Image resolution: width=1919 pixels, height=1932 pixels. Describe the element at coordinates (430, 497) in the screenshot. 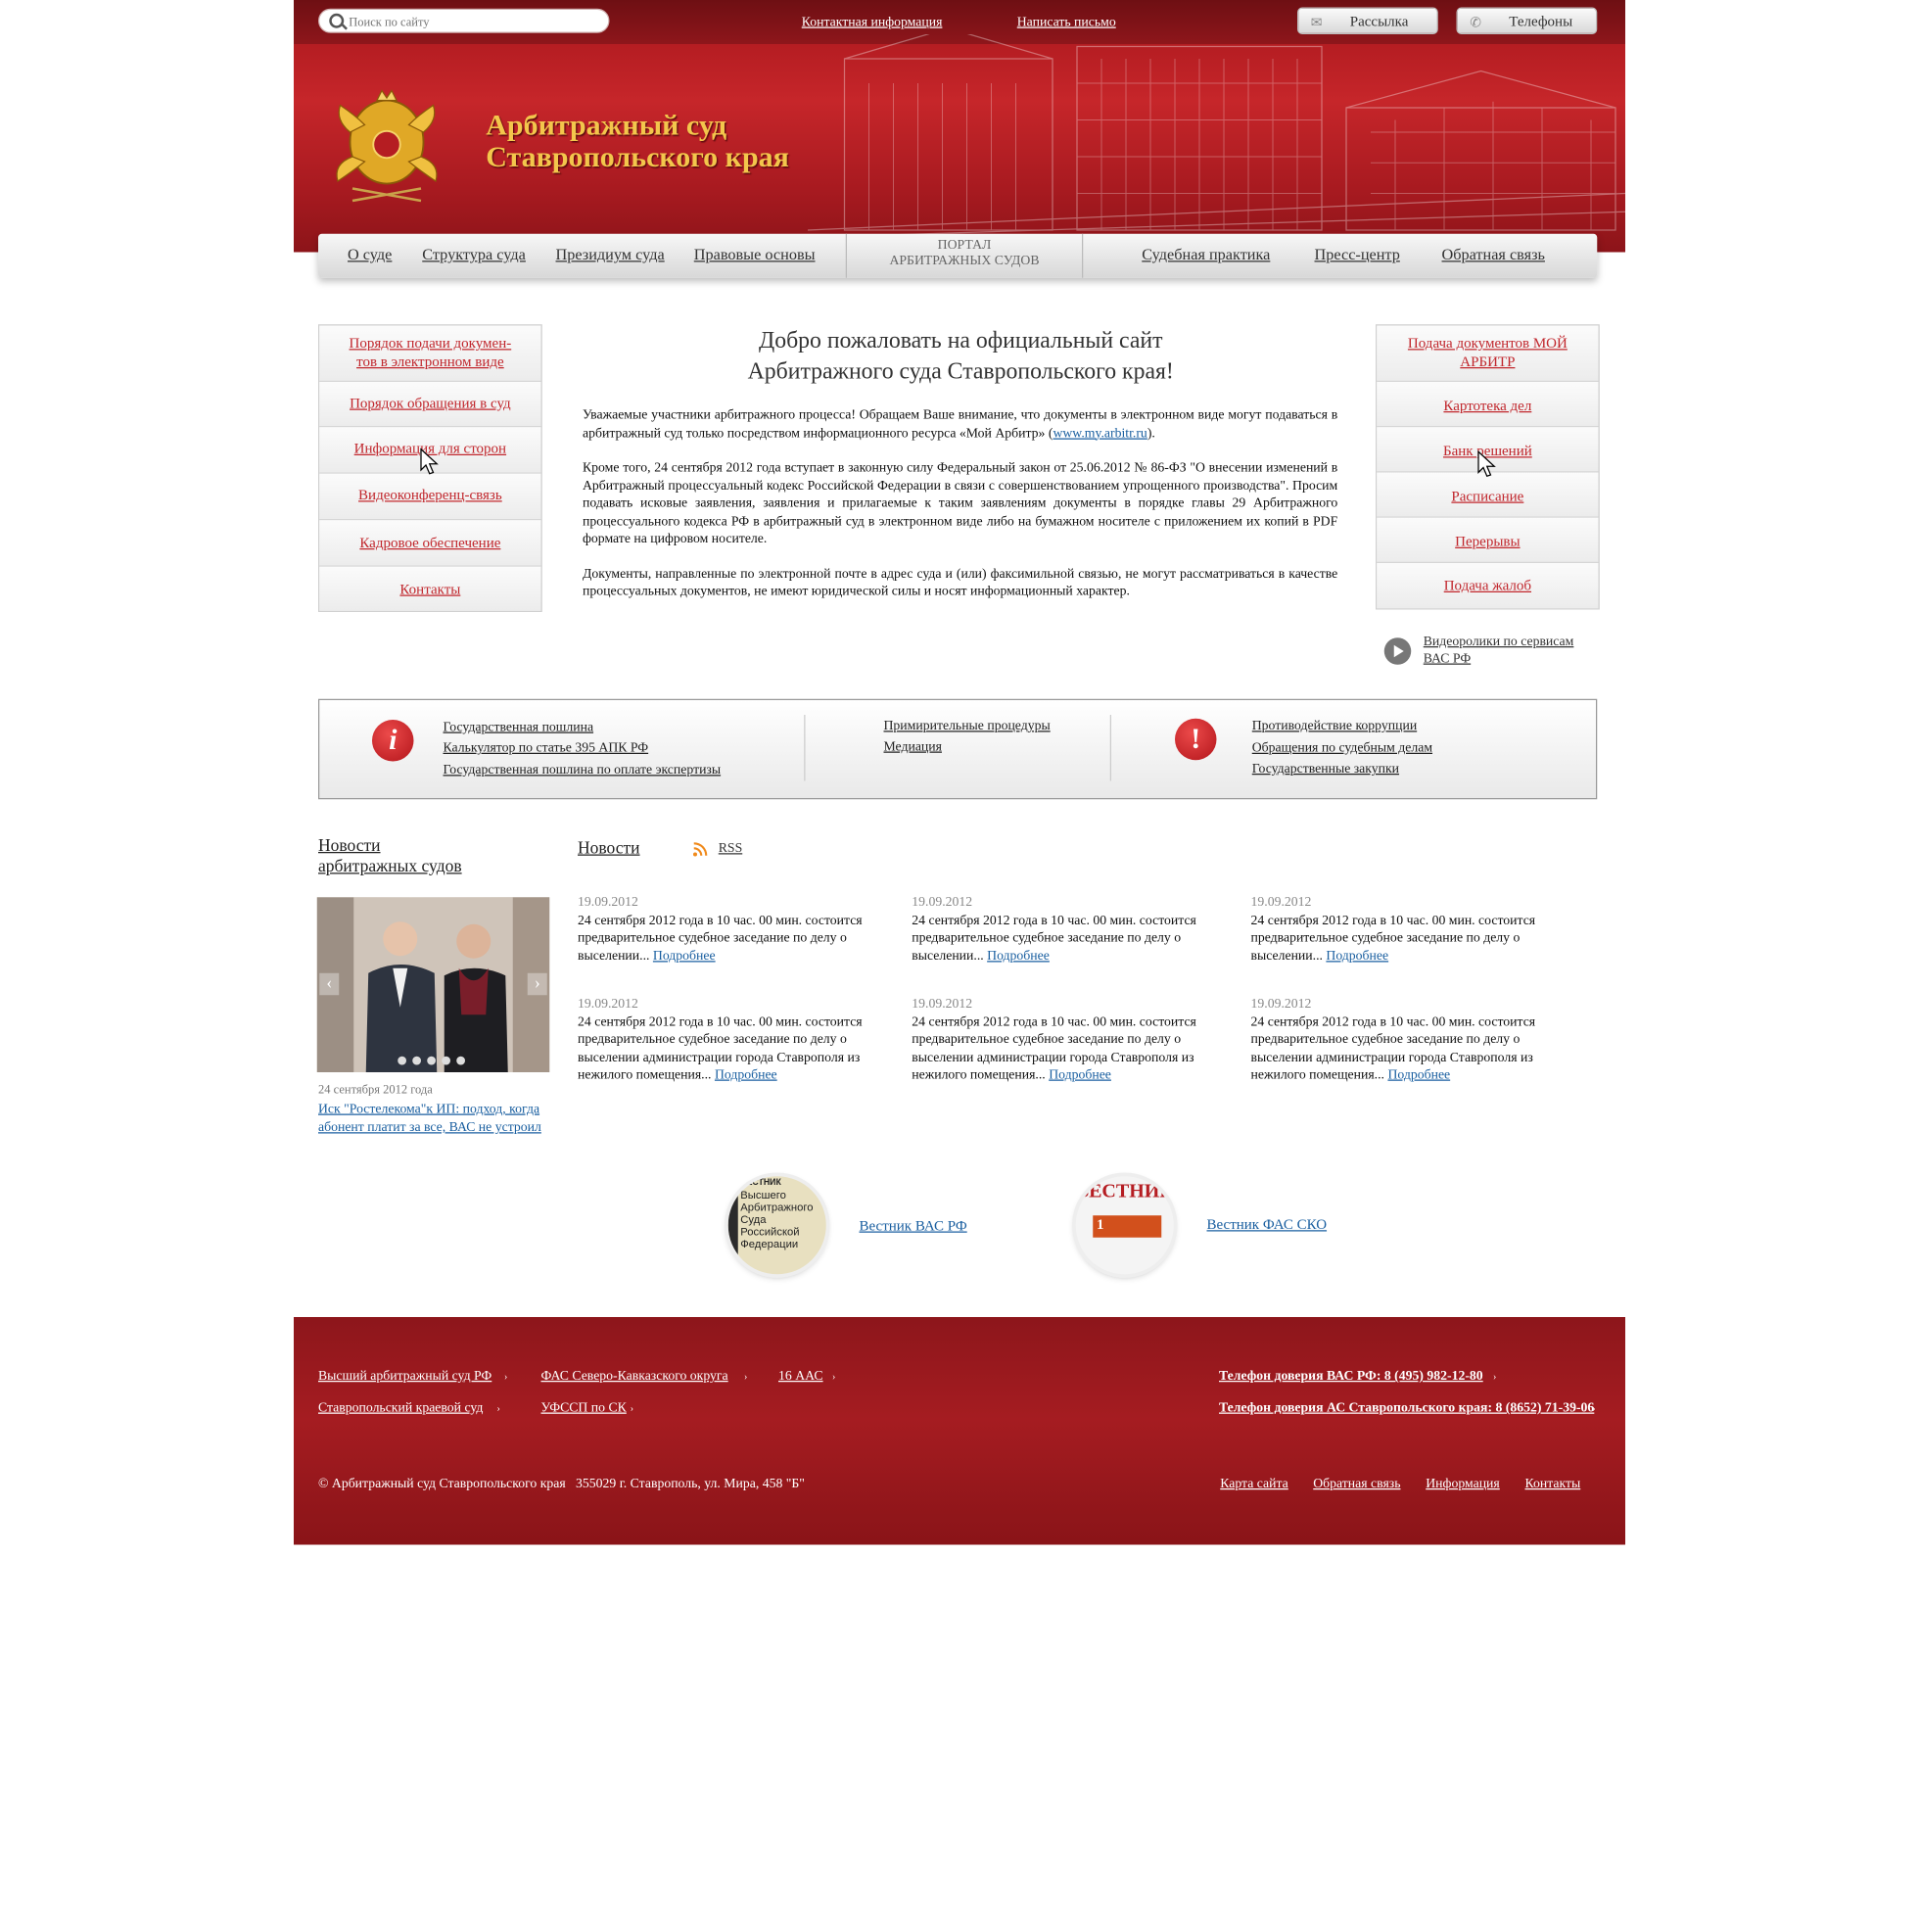

I see `left-menu-item-videoconference: Видеоконференц-связь` at that location.